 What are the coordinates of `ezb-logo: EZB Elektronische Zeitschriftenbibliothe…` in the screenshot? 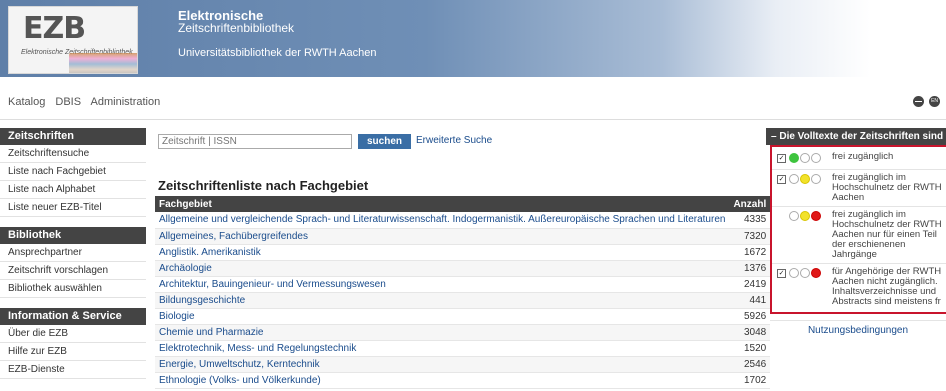 It's located at (73, 40).